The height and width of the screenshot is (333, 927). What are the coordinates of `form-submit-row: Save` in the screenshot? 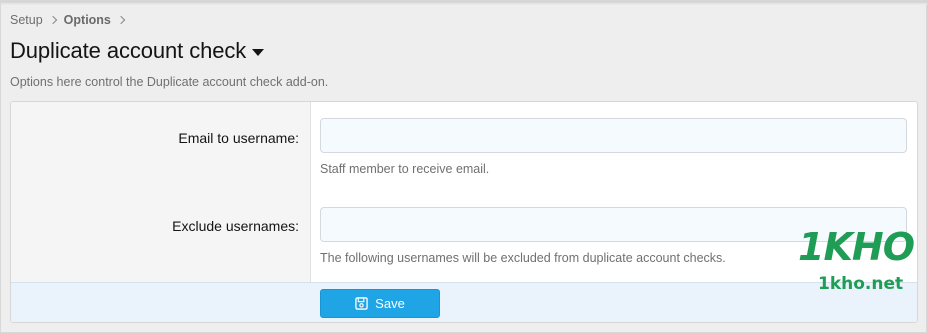 It's located at (464, 302).